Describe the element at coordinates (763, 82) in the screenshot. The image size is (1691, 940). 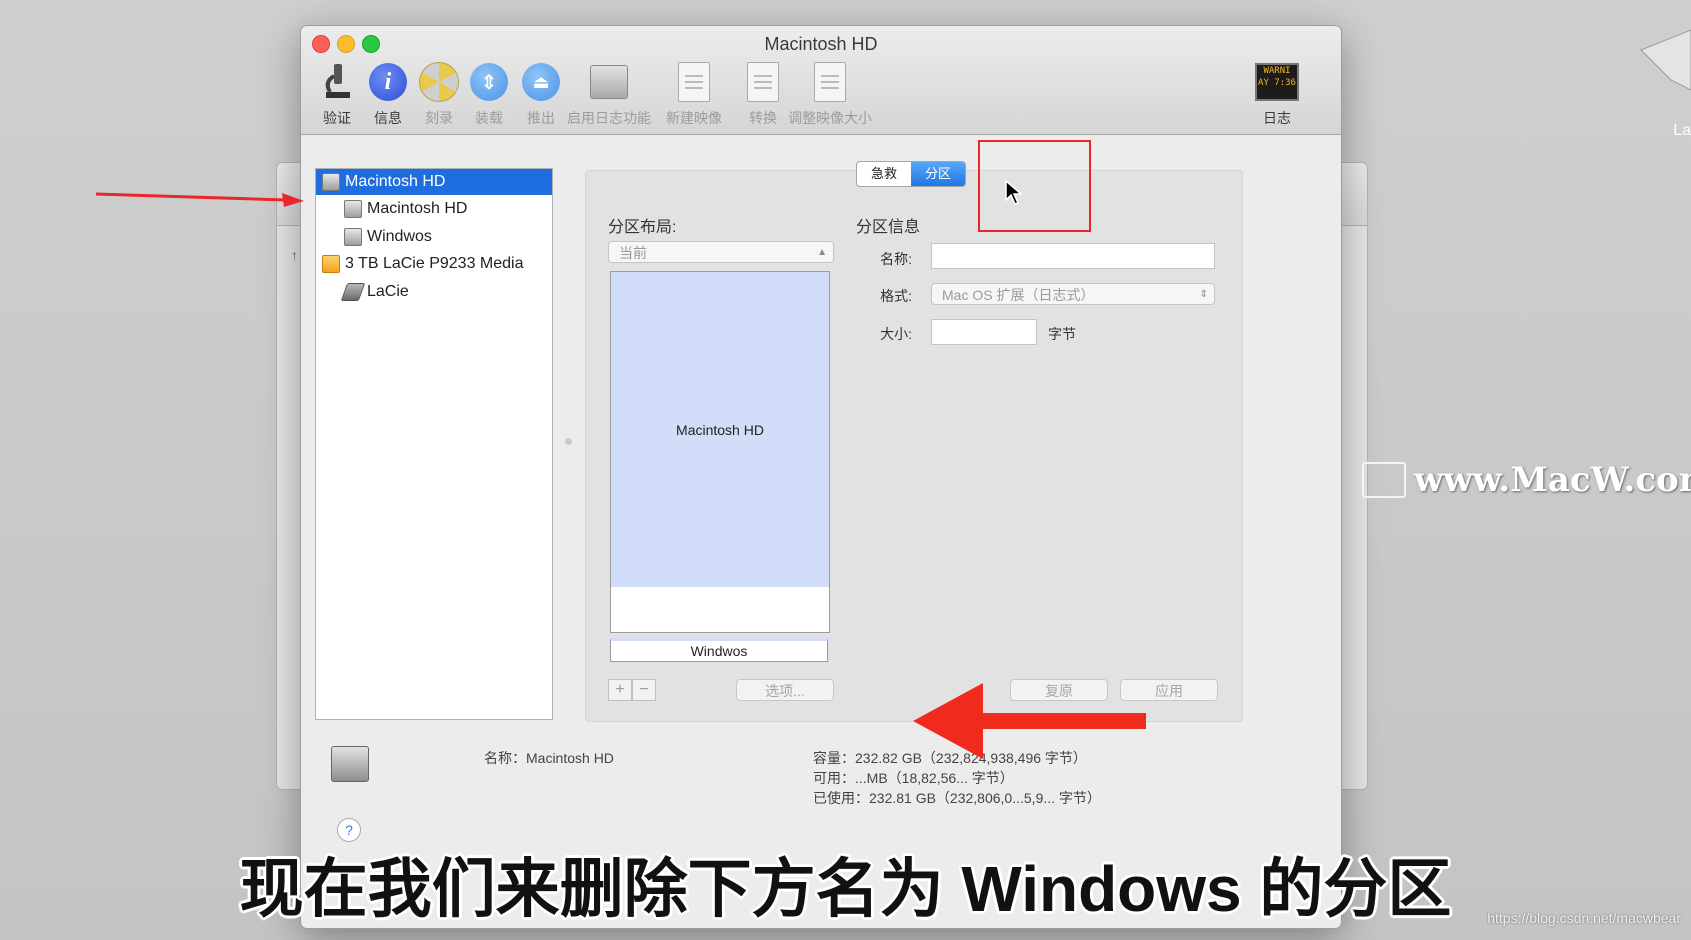
I see `convert-icon` at that location.